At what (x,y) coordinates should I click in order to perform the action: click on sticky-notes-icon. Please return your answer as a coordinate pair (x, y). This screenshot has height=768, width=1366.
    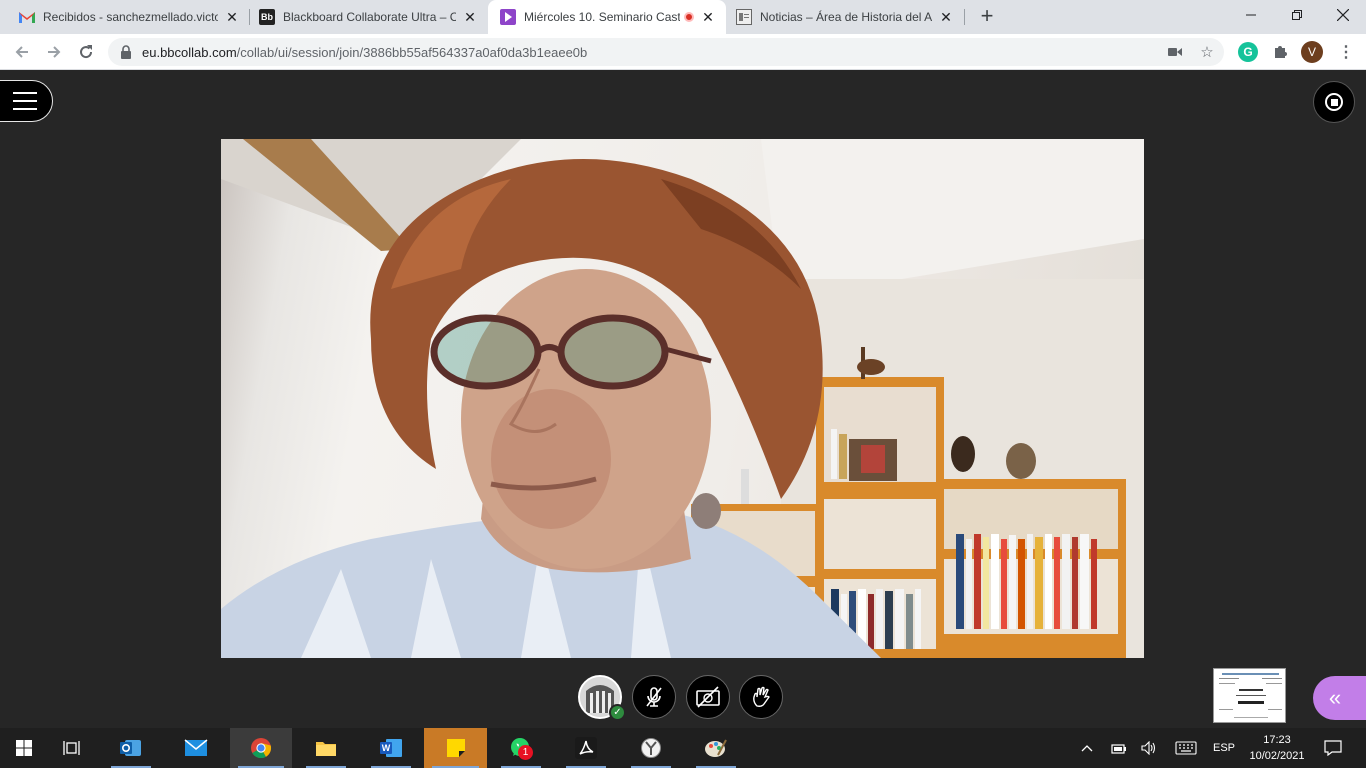
    Looking at the image, I should click on (455, 748).